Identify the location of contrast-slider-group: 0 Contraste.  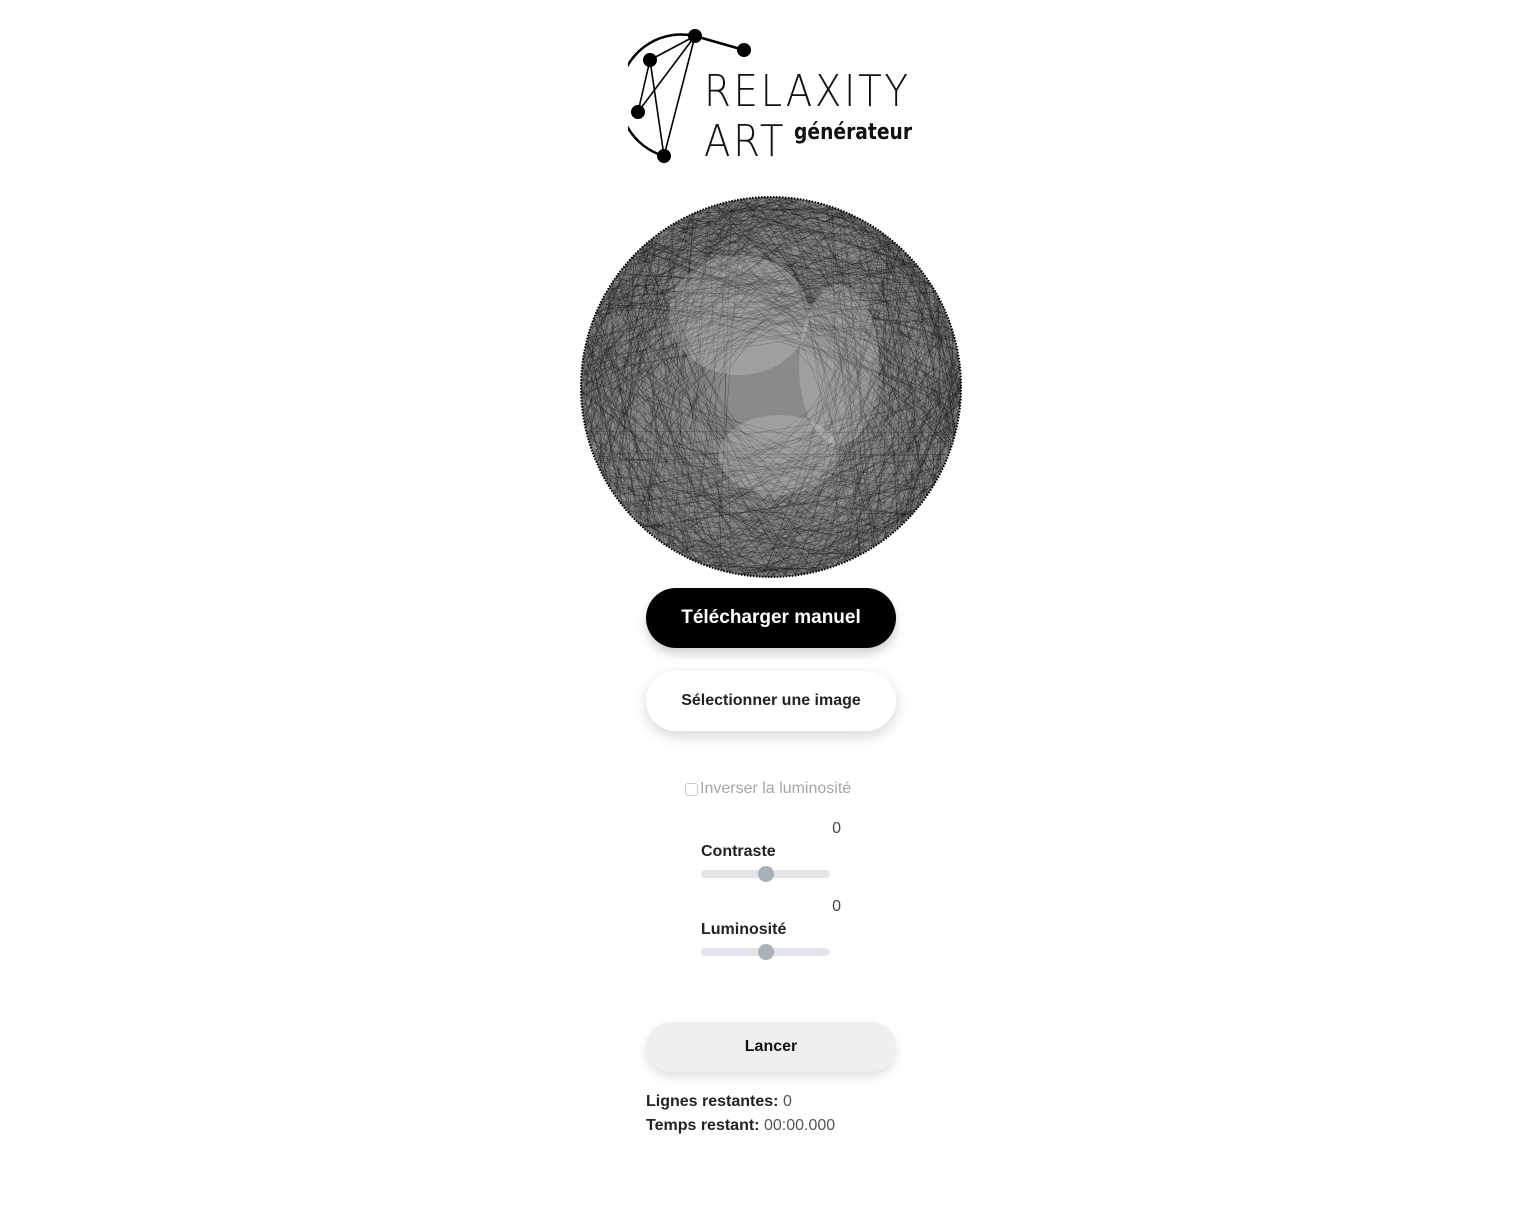
(771, 855).